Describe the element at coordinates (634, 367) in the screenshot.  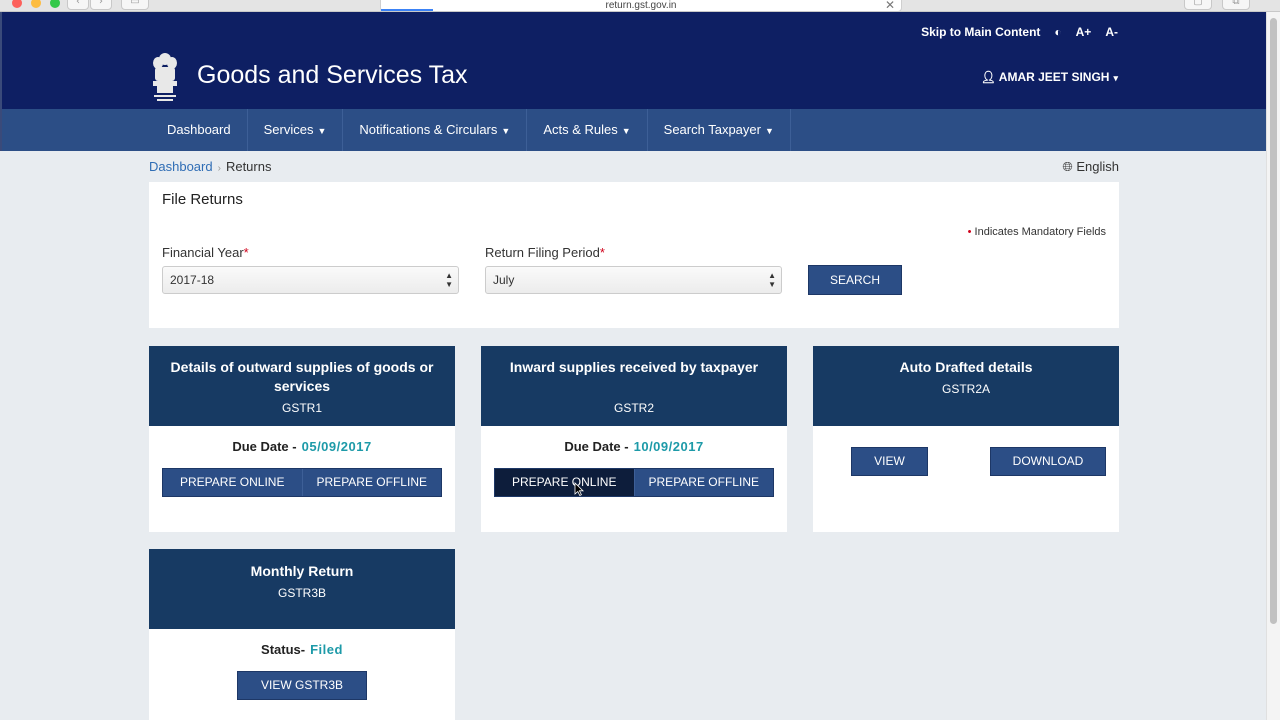
I see `card-title: Inward supplies received by taxpayer` at that location.